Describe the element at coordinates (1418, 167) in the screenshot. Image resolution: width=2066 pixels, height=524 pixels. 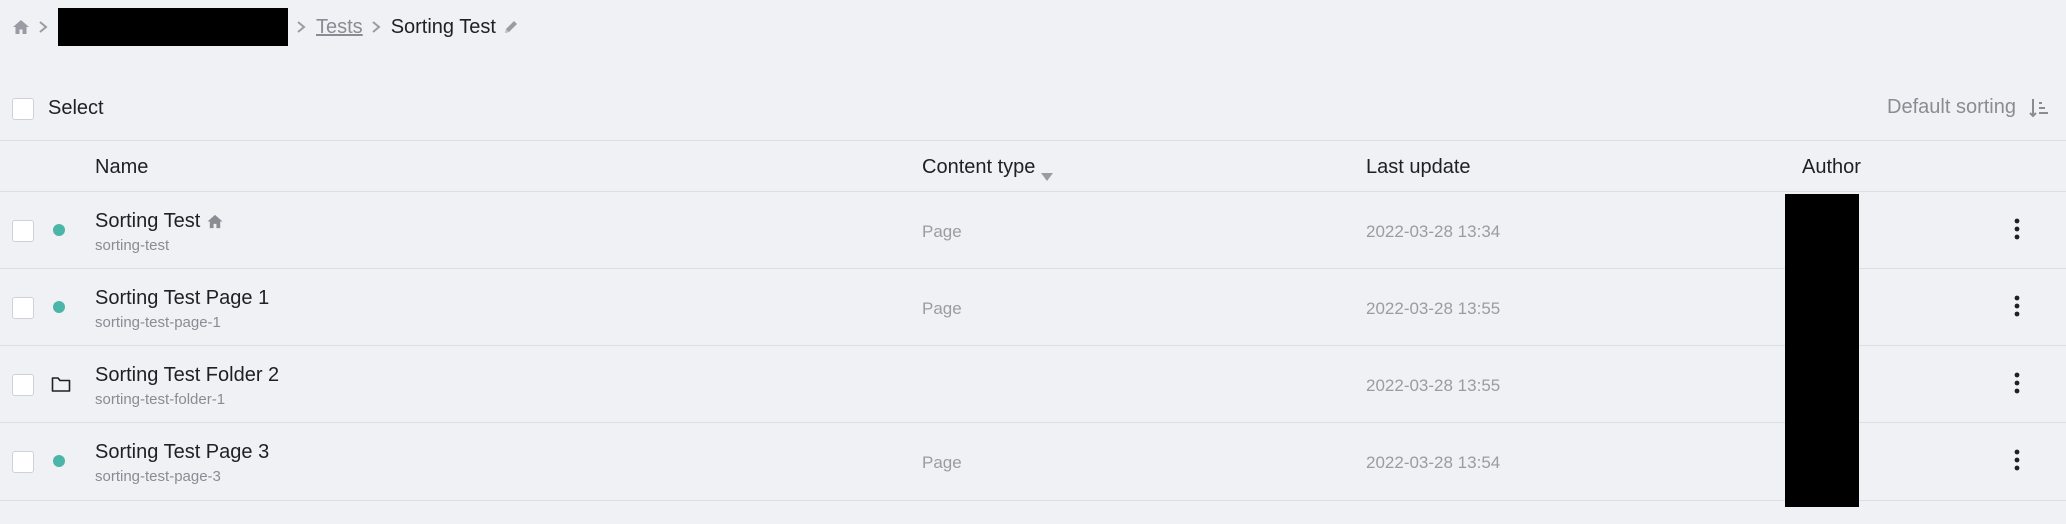
I see `column-header-last-update: Last update` at that location.